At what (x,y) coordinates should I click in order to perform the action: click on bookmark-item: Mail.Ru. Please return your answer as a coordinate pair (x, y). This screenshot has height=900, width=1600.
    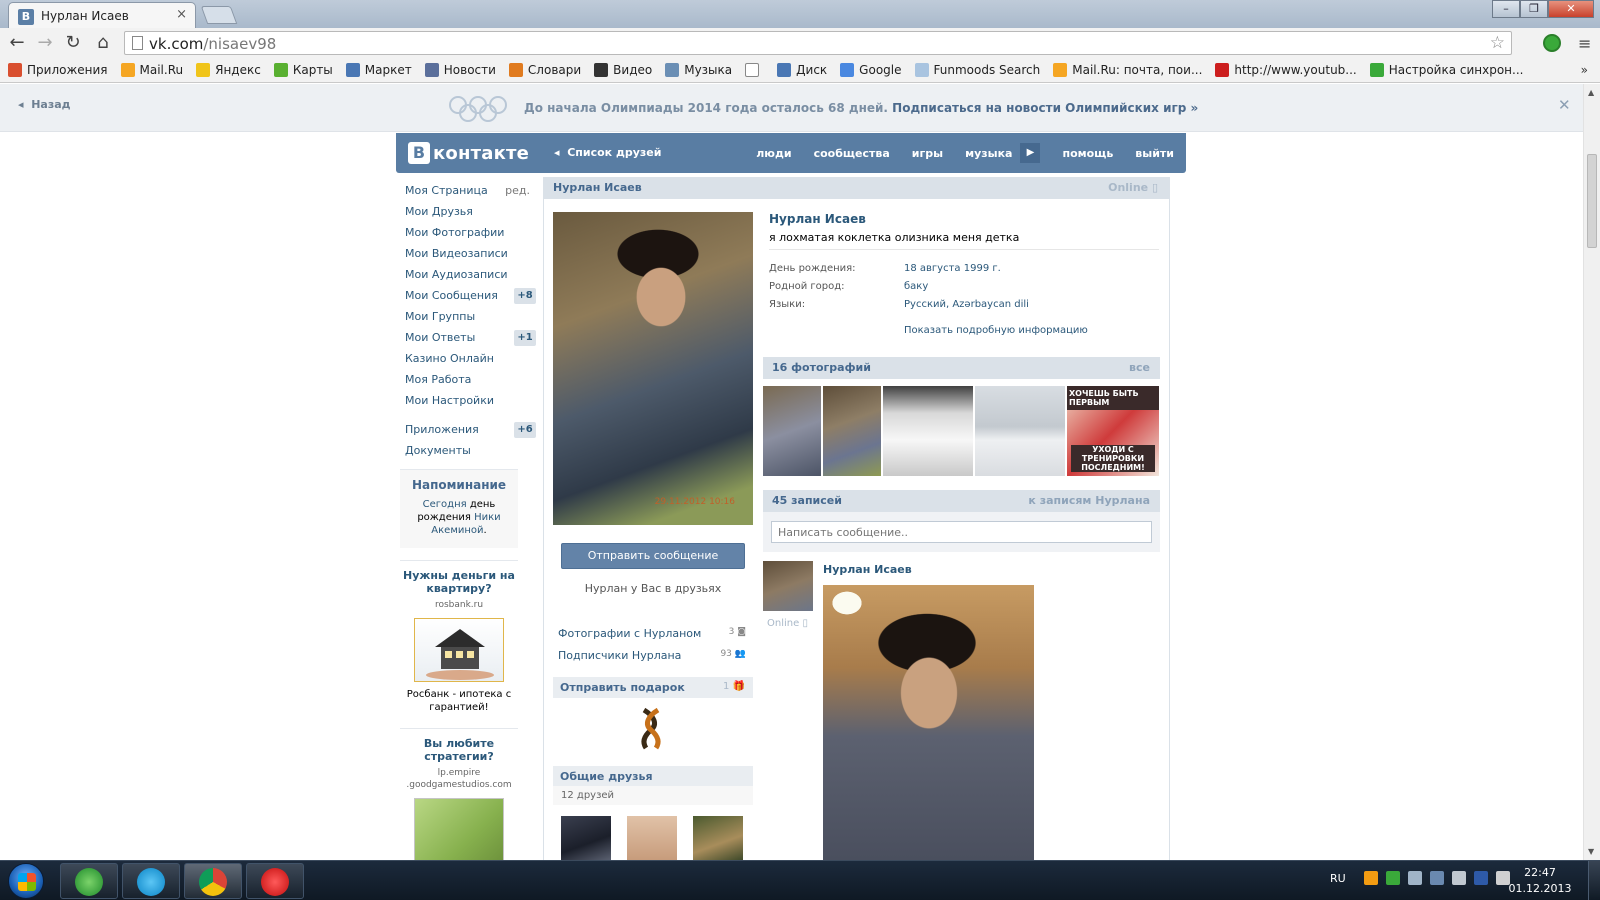
    Looking at the image, I should click on (151, 70).